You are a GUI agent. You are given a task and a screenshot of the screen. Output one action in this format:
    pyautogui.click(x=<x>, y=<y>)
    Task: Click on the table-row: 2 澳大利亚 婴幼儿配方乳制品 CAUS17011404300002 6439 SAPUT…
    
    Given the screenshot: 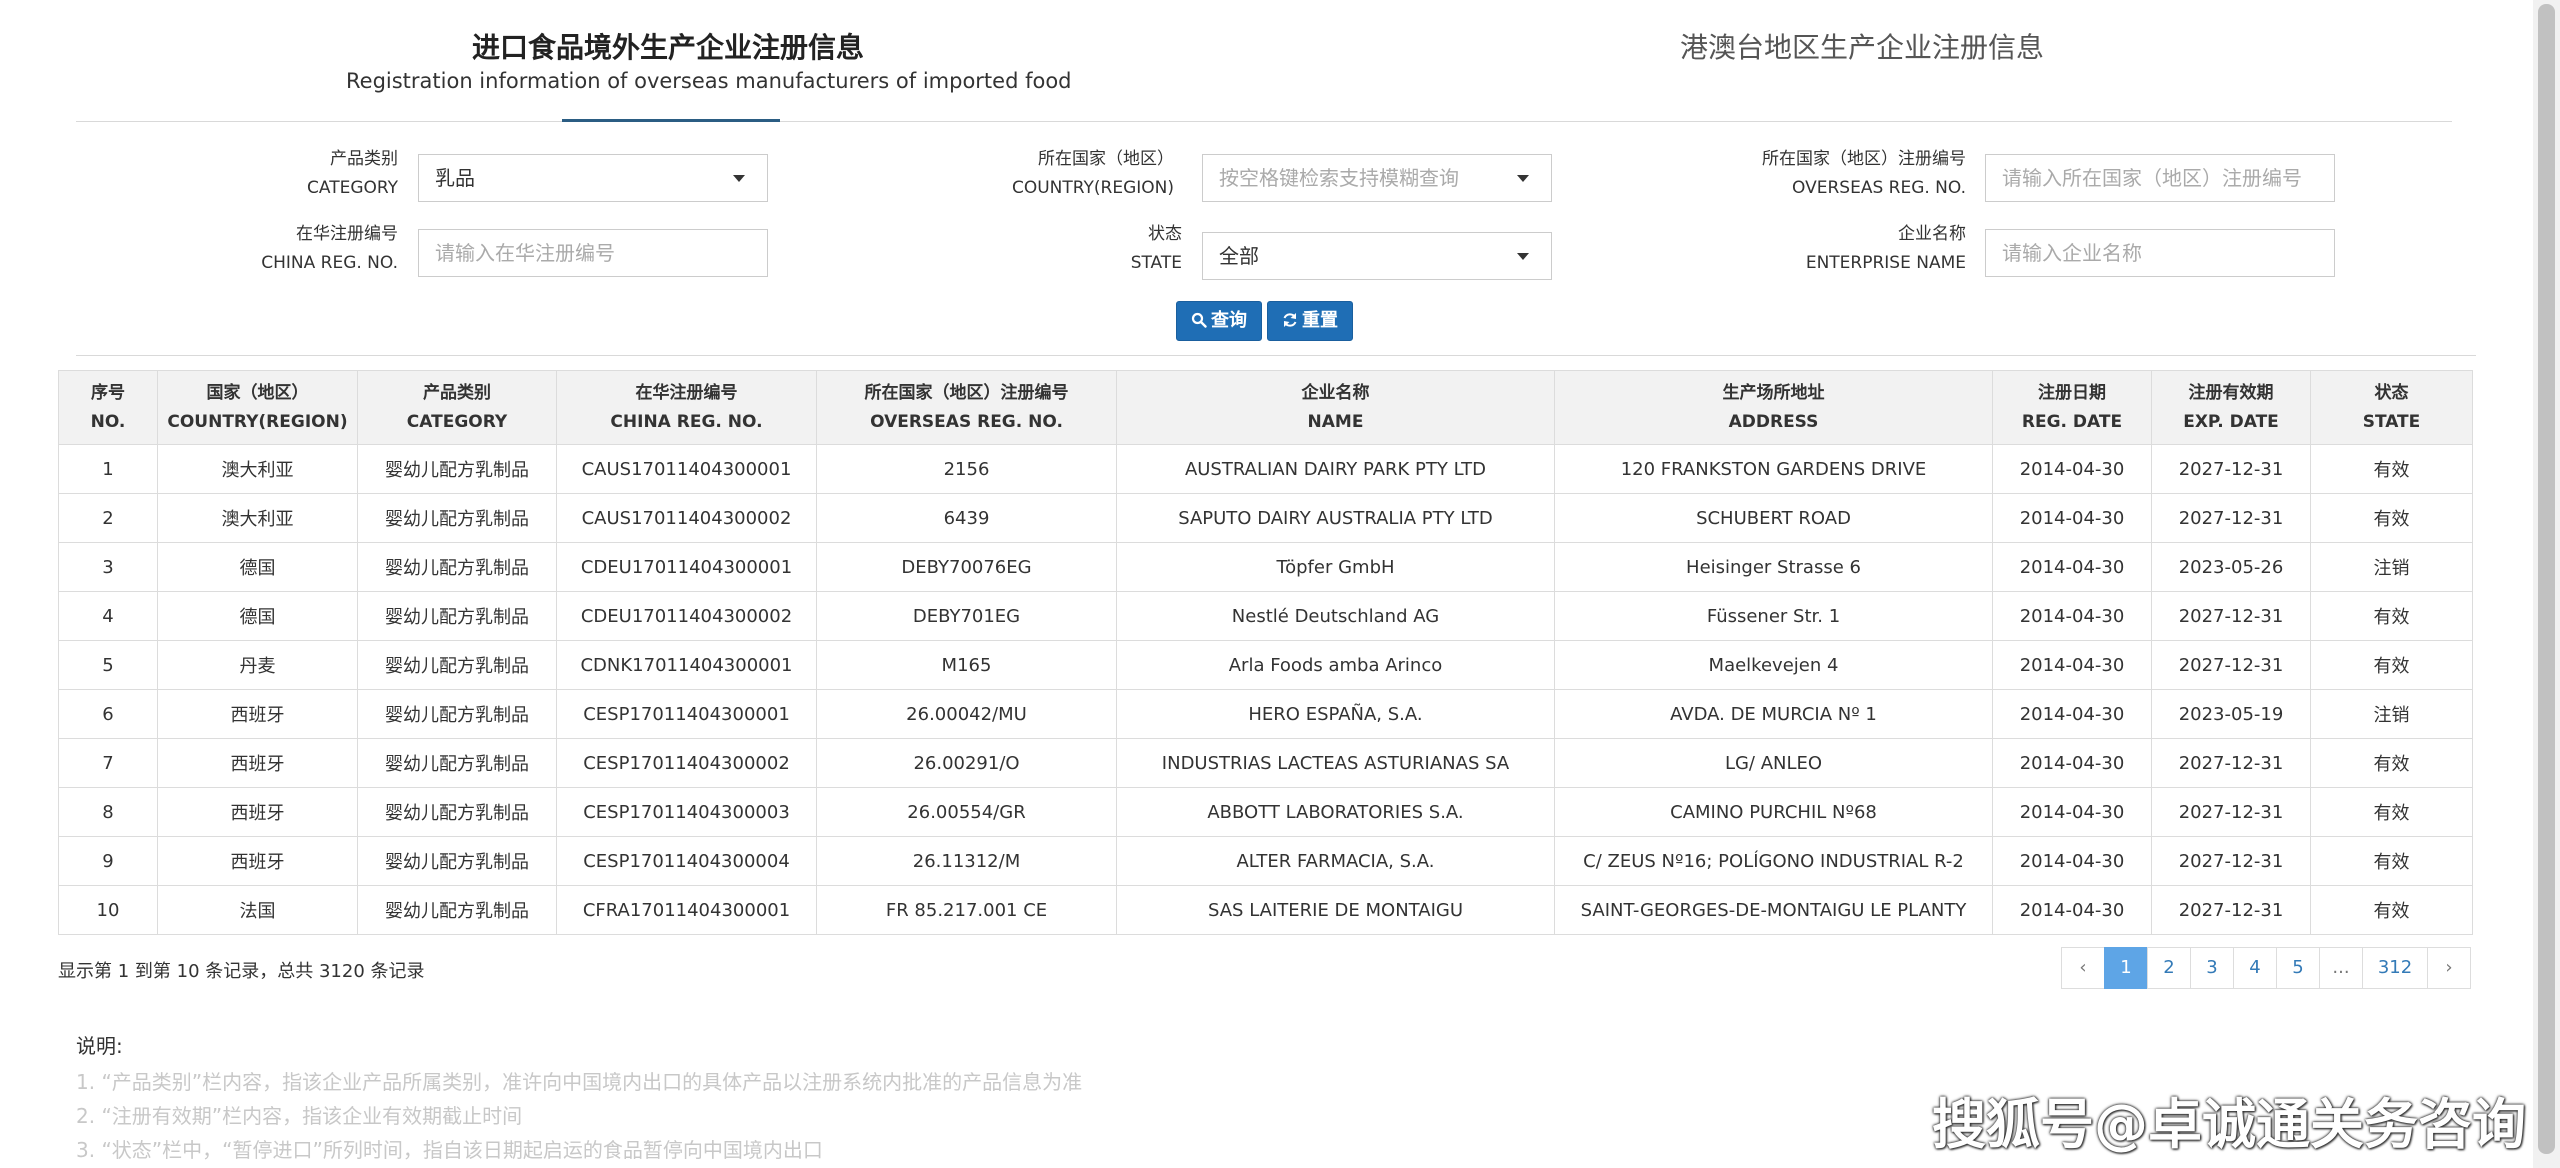 What is the action you would take?
    pyautogui.click(x=1265, y=518)
    